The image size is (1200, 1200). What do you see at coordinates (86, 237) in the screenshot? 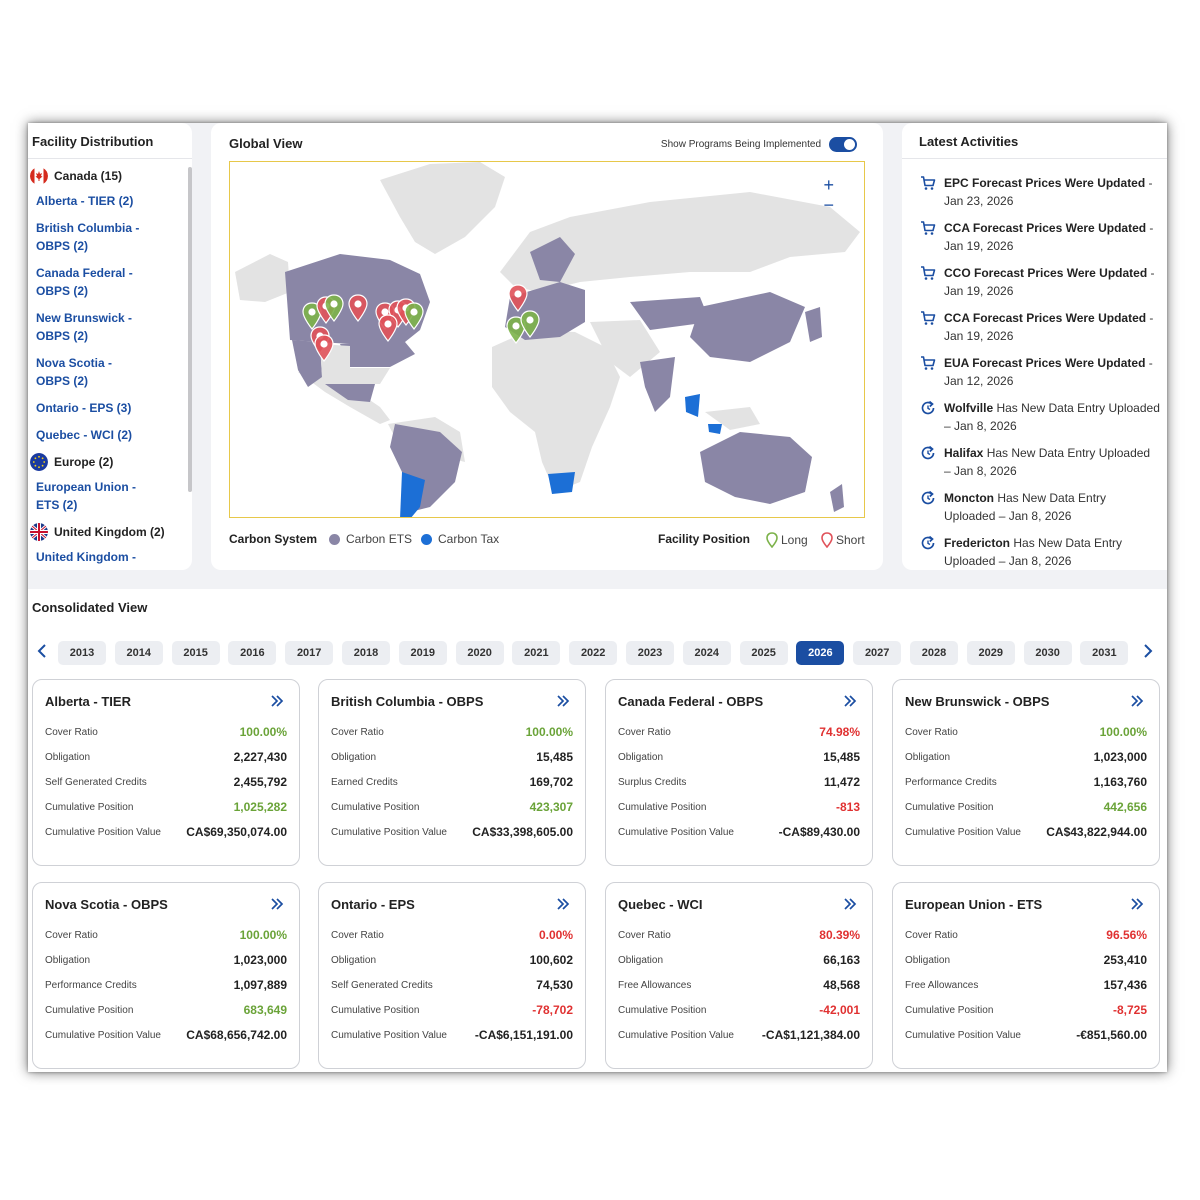
I see `facility-program-link: British Columbia - OBPS (2)` at bounding box center [86, 237].